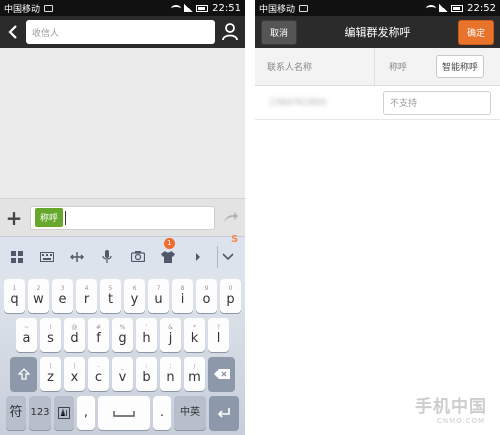 This screenshot has height=435, width=500. What do you see at coordinates (460, 66) in the screenshot?
I see `smart-title-button: 智能称呼` at bounding box center [460, 66].